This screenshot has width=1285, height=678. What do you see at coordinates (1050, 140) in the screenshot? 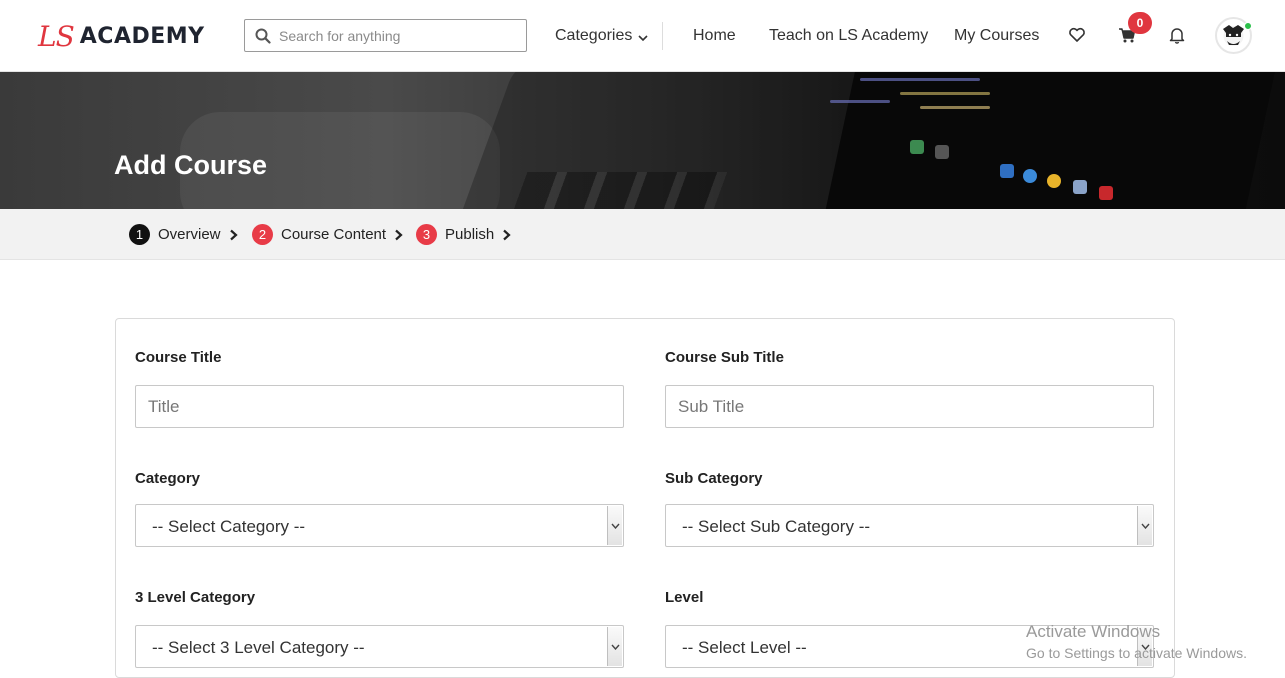
I see `banner-code-screen` at bounding box center [1050, 140].